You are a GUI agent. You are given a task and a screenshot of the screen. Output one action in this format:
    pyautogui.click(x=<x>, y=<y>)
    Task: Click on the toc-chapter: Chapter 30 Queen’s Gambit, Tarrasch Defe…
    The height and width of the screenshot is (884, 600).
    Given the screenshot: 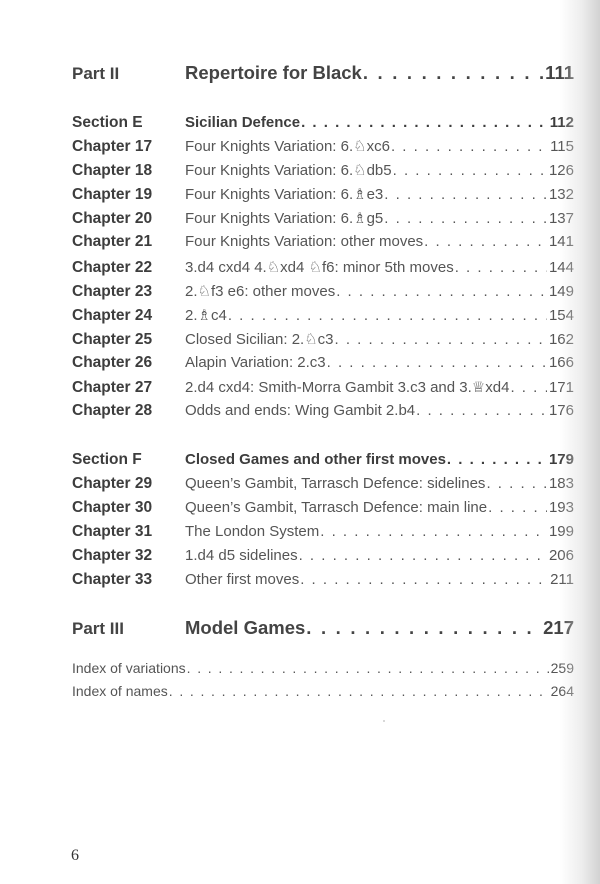 What is the action you would take?
    pyautogui.click(x=323, y=508)
    